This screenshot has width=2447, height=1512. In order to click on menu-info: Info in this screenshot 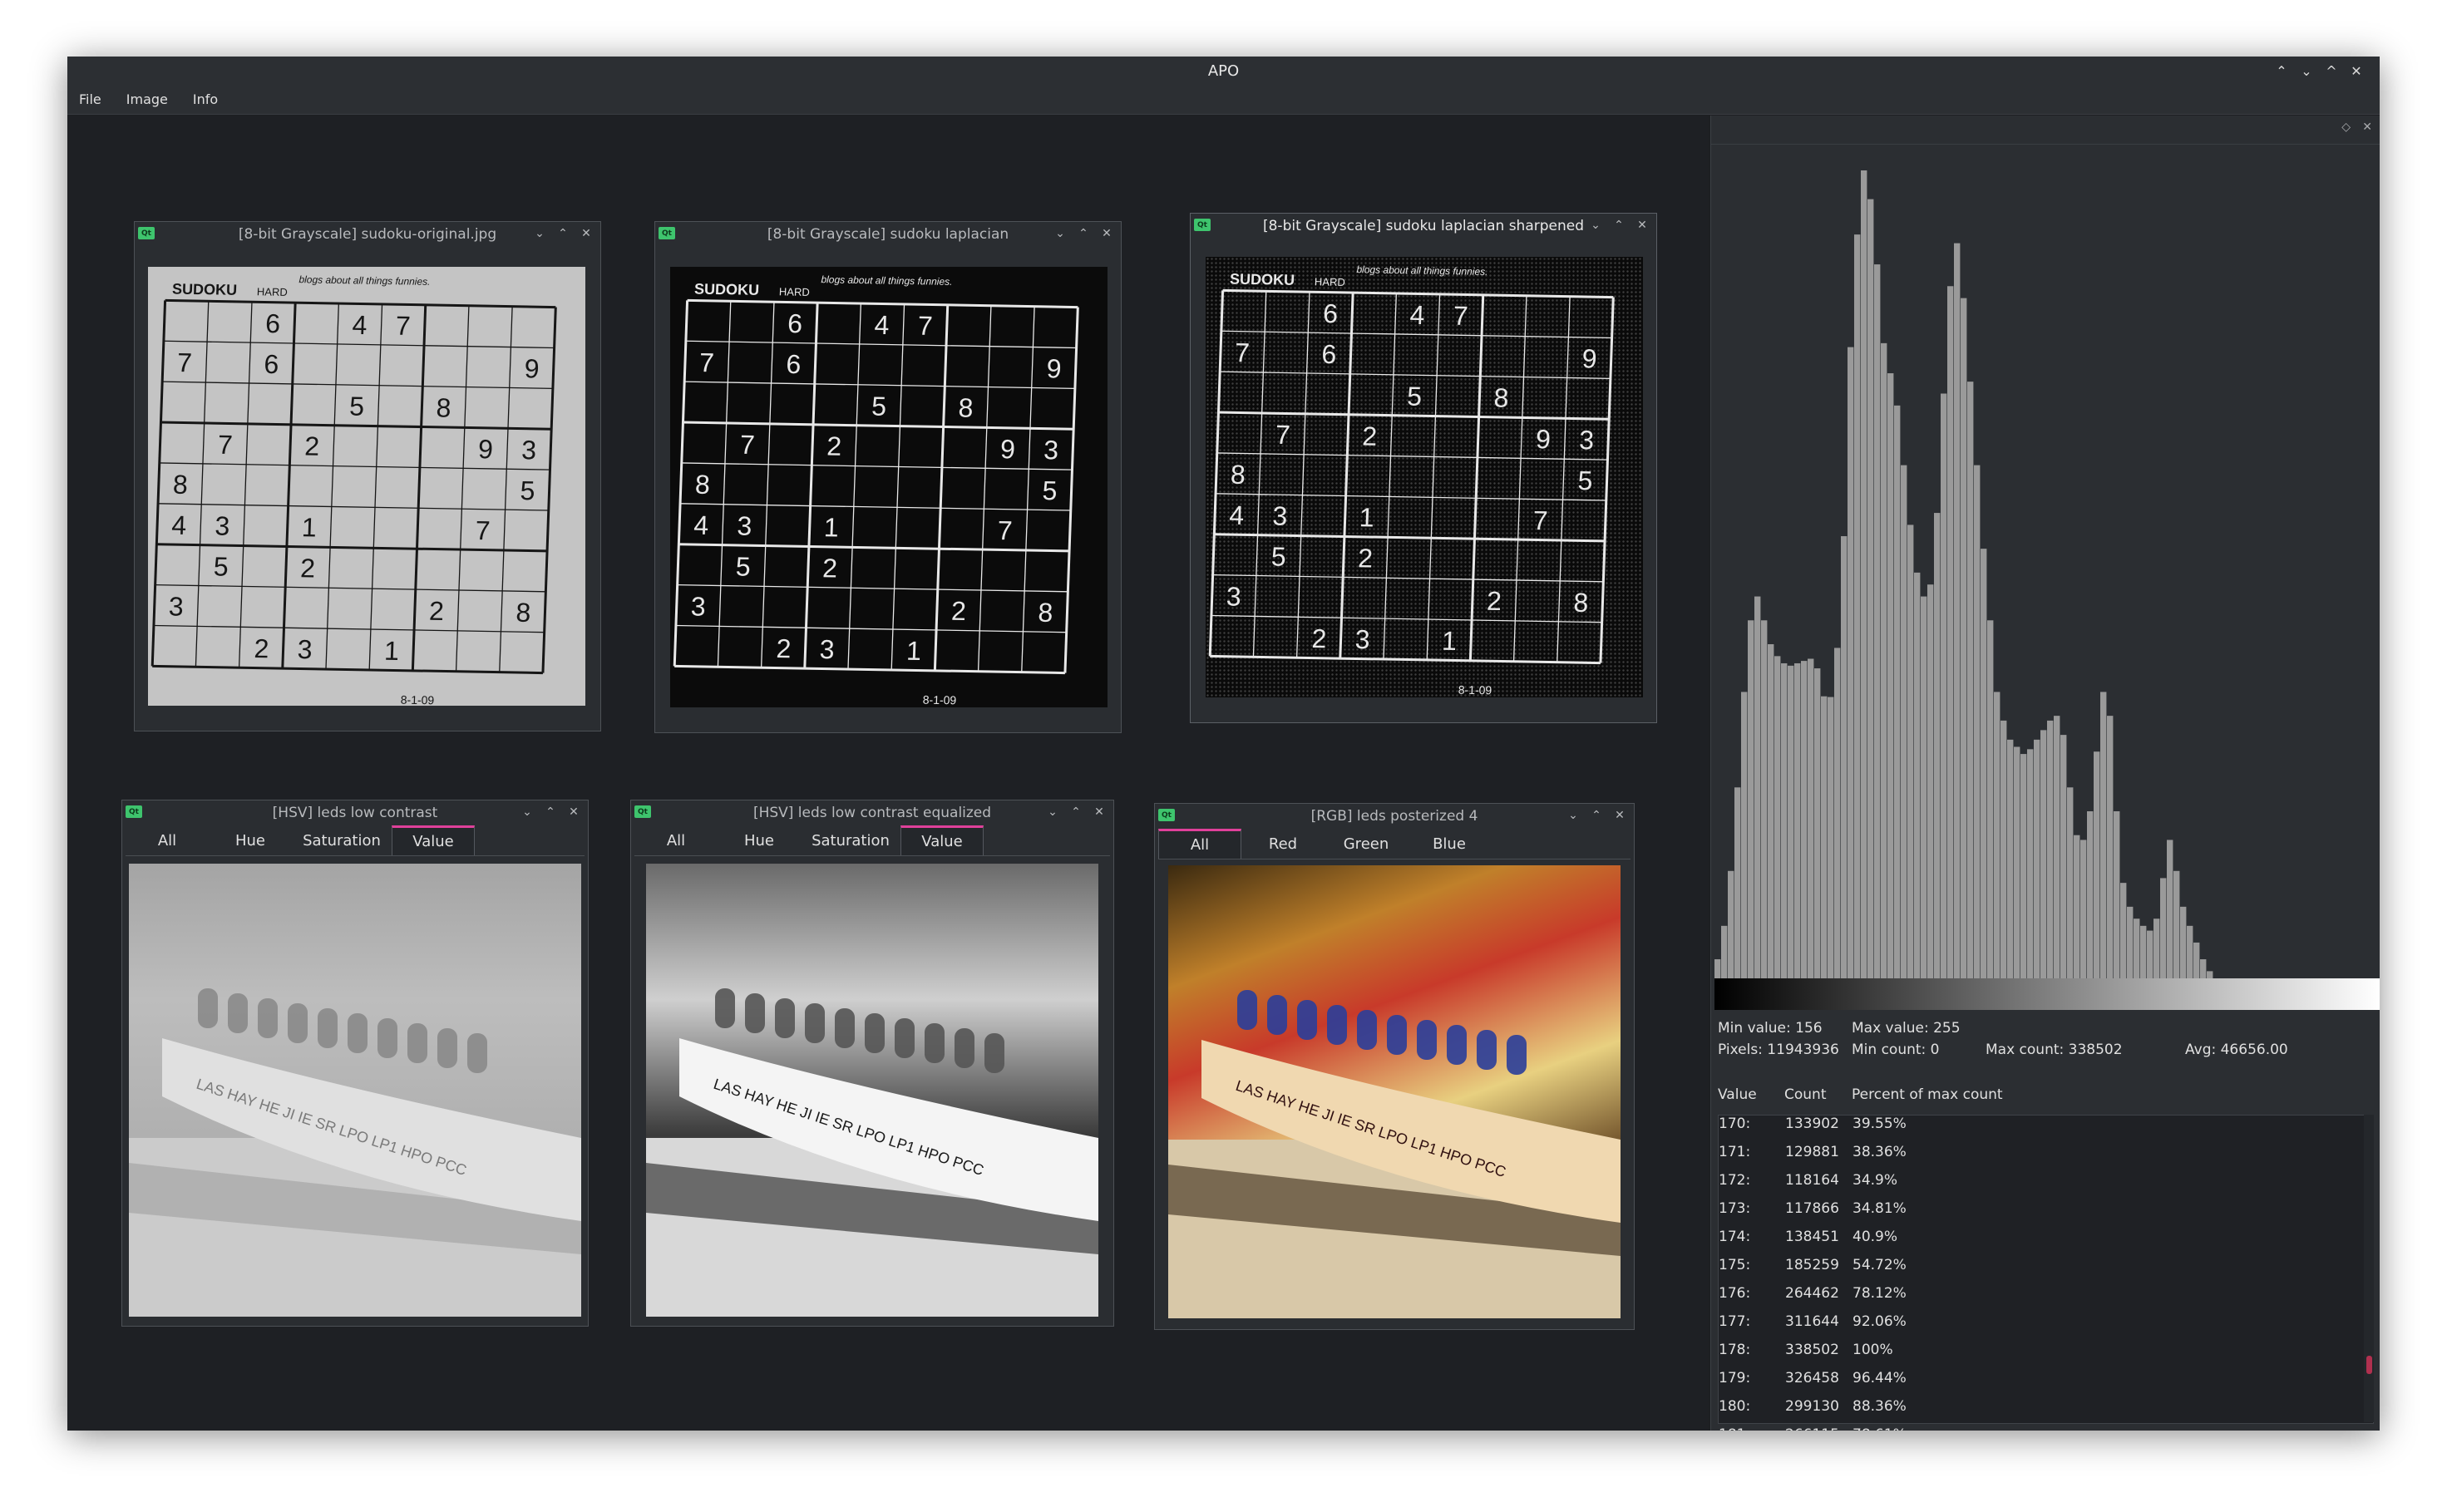, I will do `click(205, 99)`.